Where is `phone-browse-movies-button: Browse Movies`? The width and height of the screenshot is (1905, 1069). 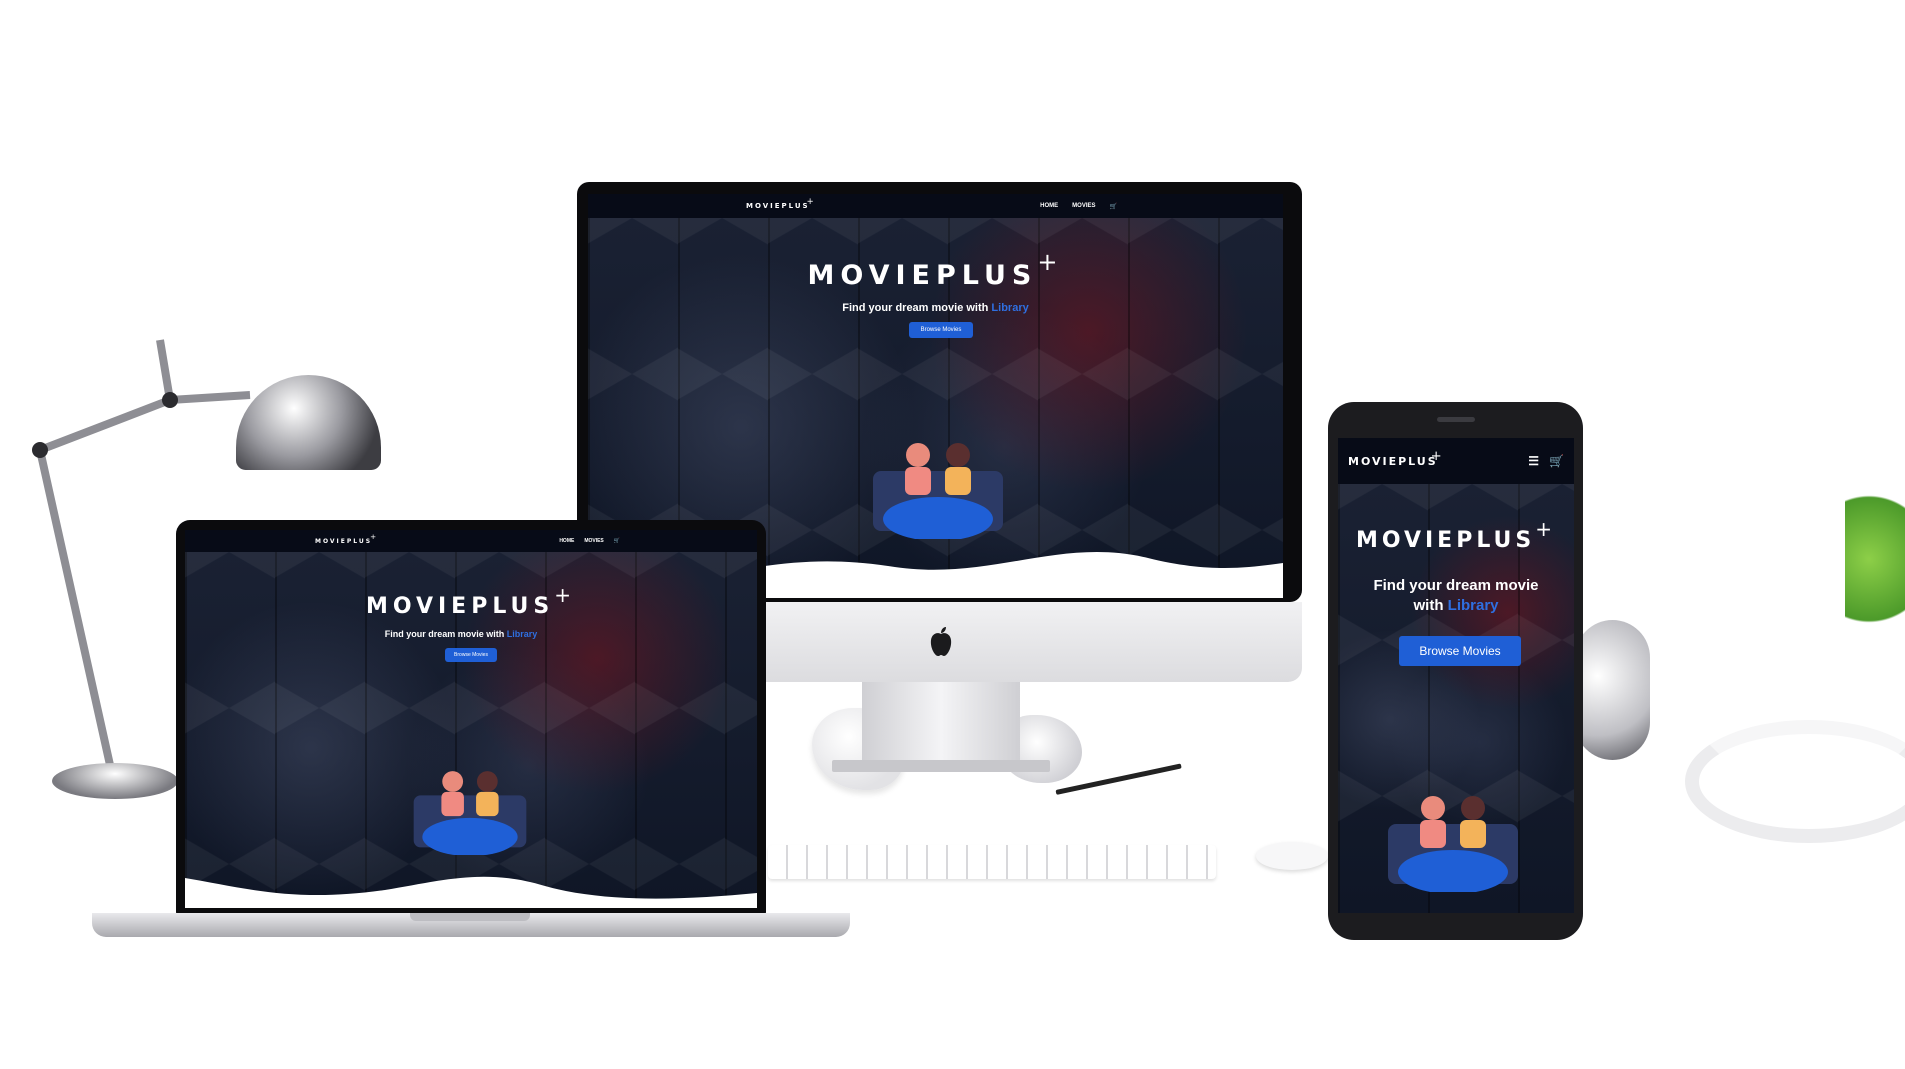 phone-browse-movies-button: Browse Movies is located at coordinates (1460, 651).